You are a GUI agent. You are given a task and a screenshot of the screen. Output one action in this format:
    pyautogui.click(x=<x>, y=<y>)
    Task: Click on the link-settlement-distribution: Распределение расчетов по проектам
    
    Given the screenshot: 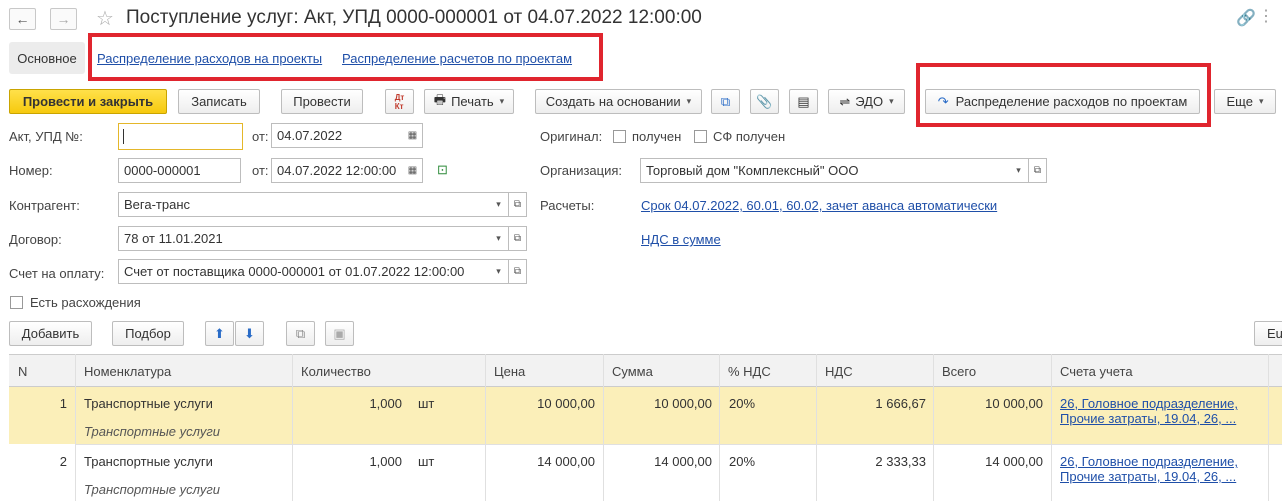 What is the action you would take?
    pyautogui.click(x=457, y=58)
    